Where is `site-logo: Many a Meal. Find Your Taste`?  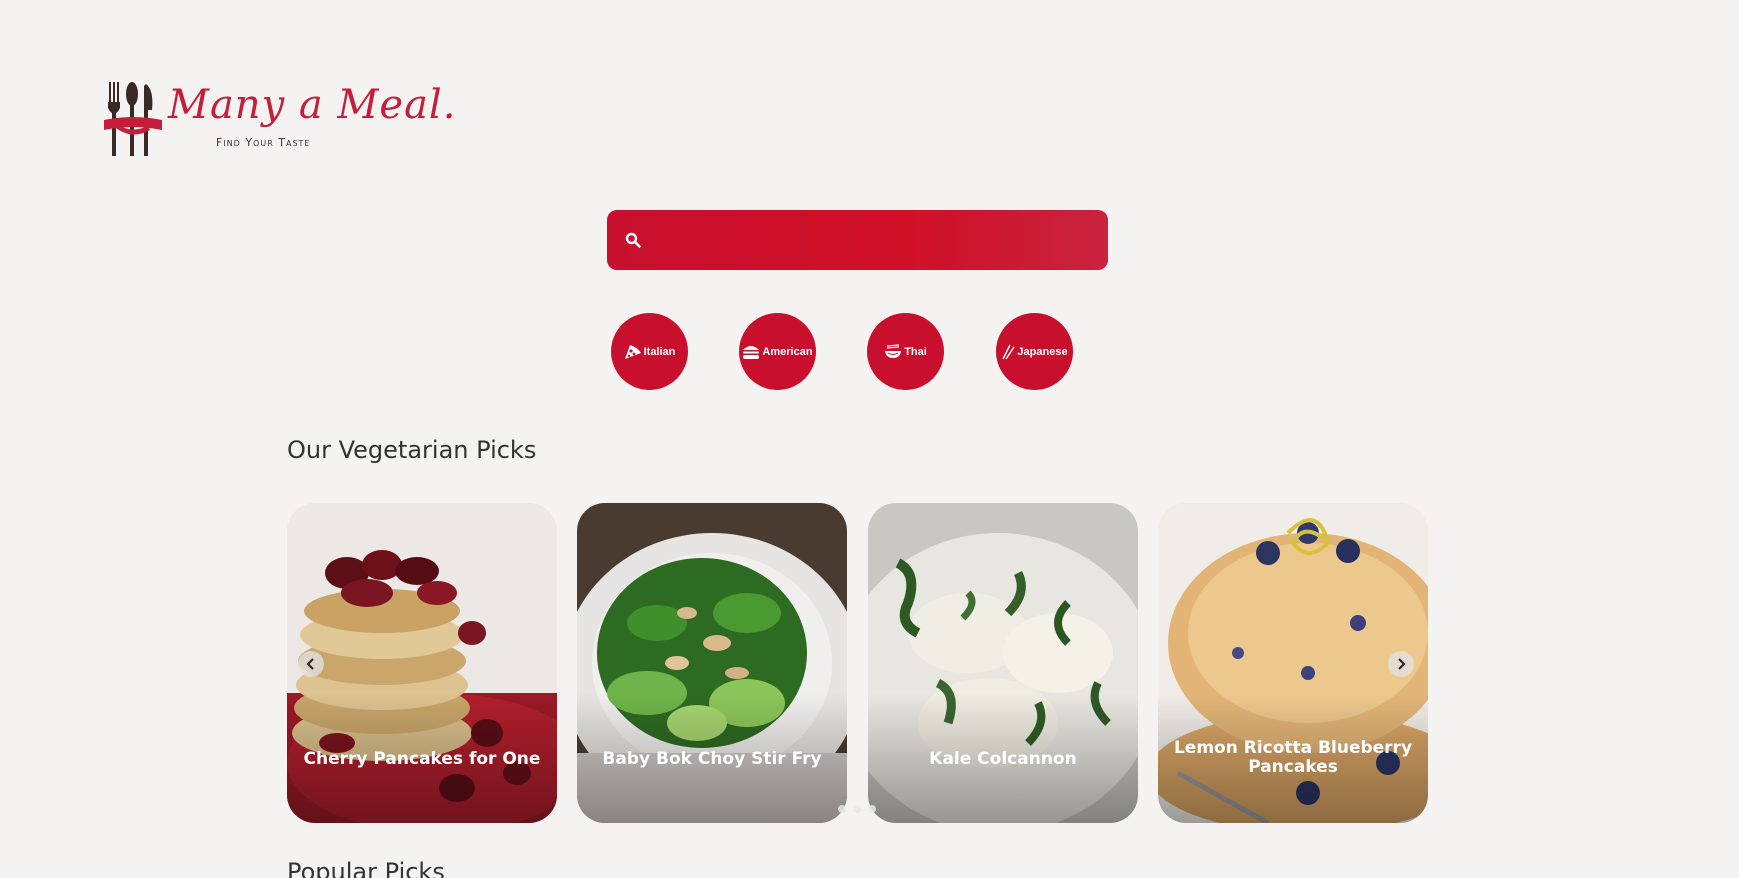 site-logo: Many a Meal. Find Your Taste is located at coordinates (279, 120).